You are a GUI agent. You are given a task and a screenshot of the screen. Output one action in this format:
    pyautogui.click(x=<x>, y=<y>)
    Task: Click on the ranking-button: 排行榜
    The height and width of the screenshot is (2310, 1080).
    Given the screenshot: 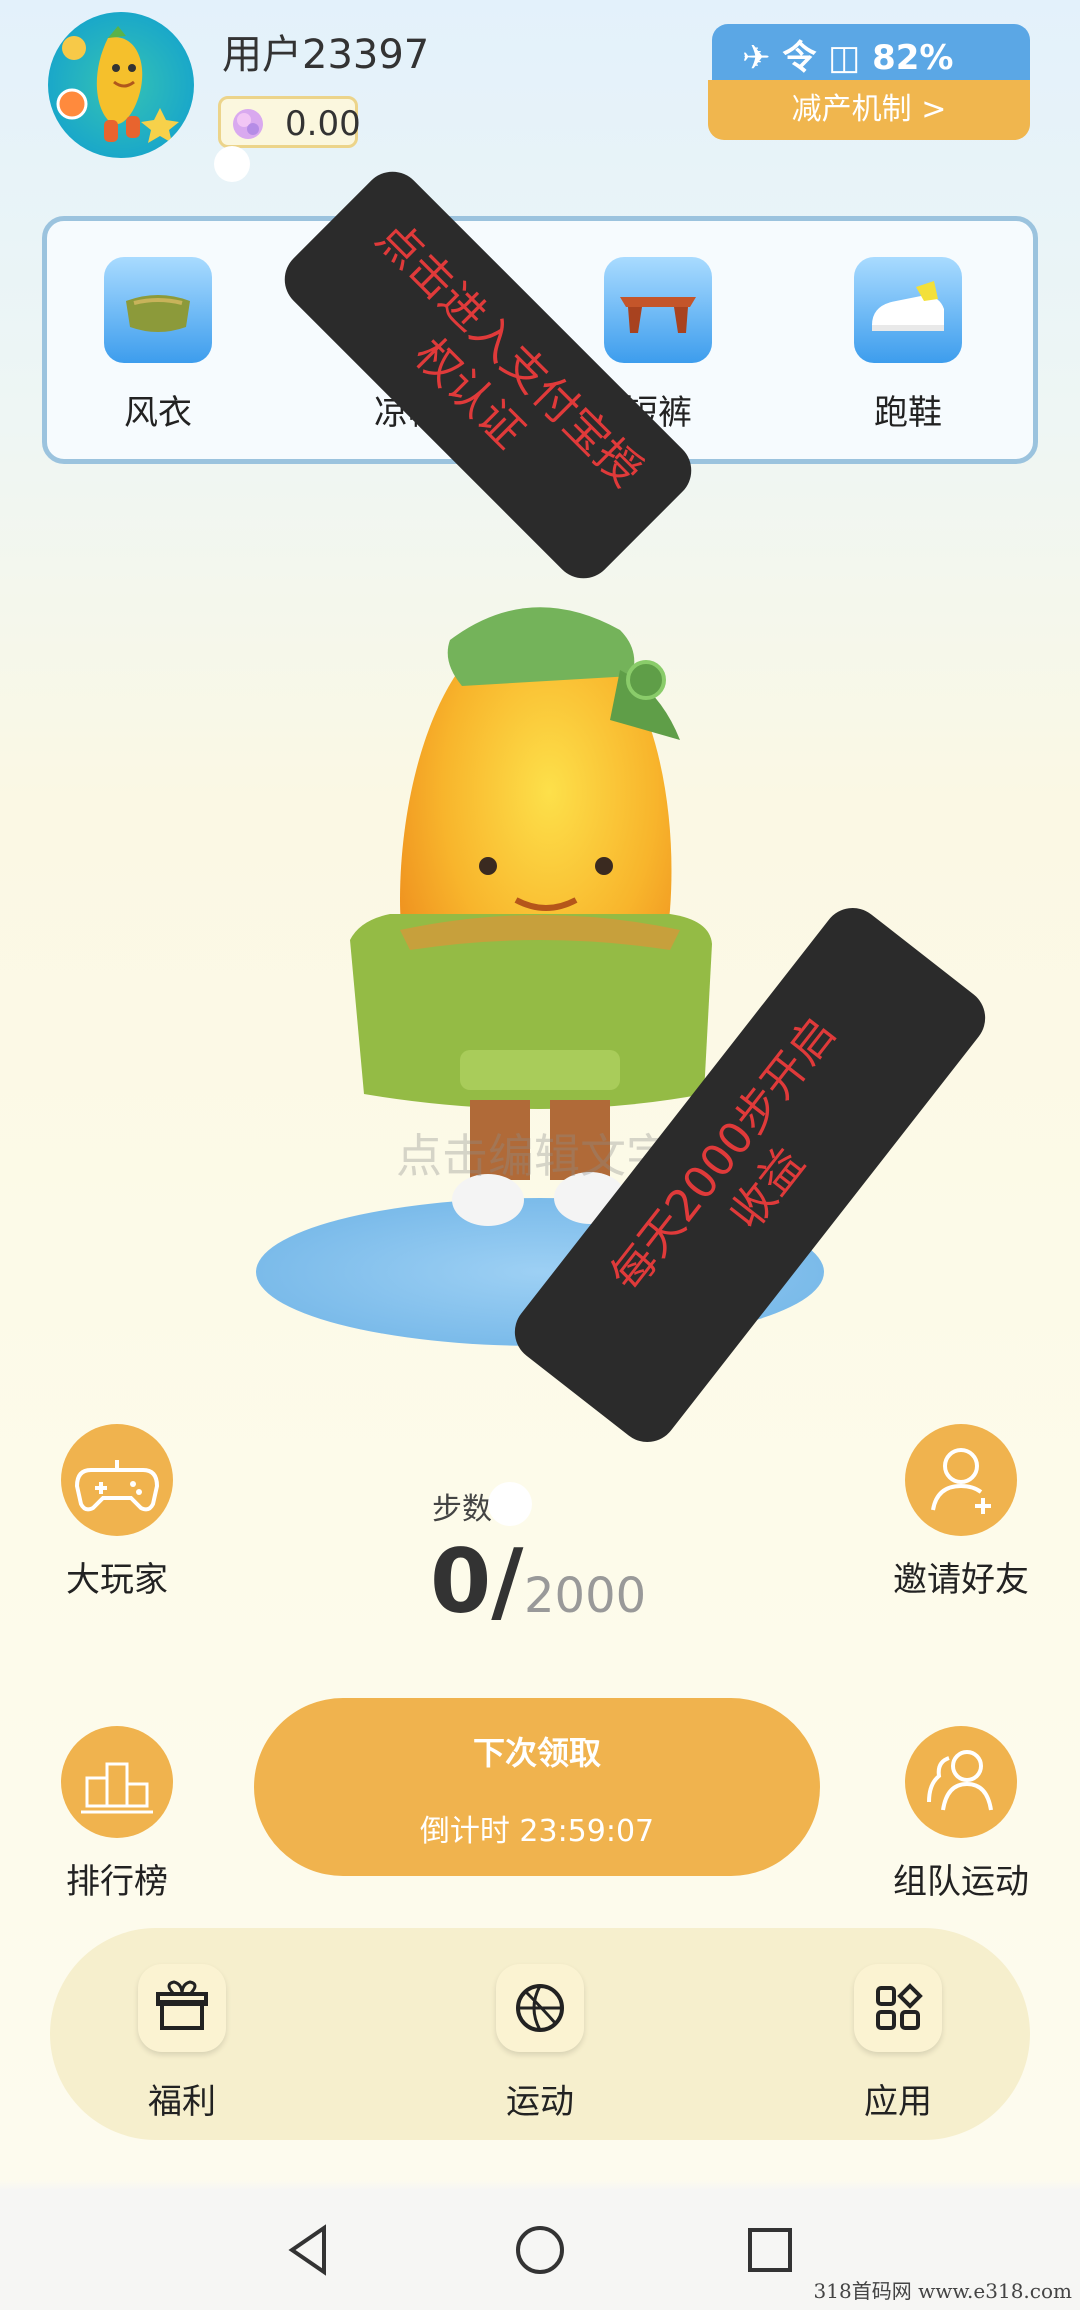 What is the action you would take?
    pyautogui.click(x=117, y=1814)
    